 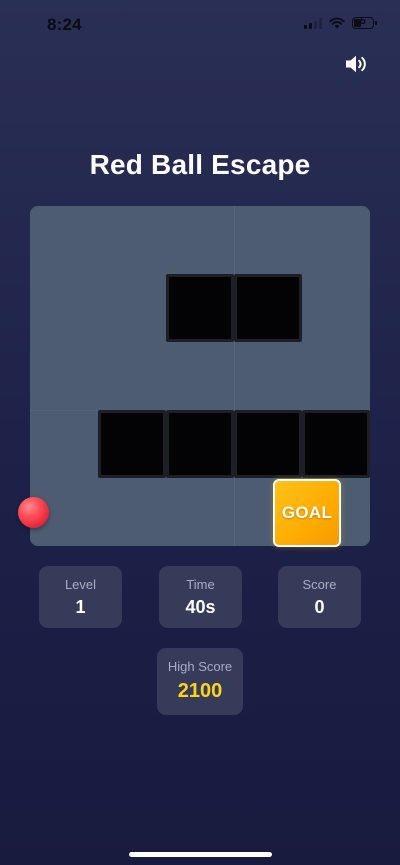 What do you see at coordinates (200, 584) in the screenshot?
I see `time-label: Time` at bounding box center [200, 584].